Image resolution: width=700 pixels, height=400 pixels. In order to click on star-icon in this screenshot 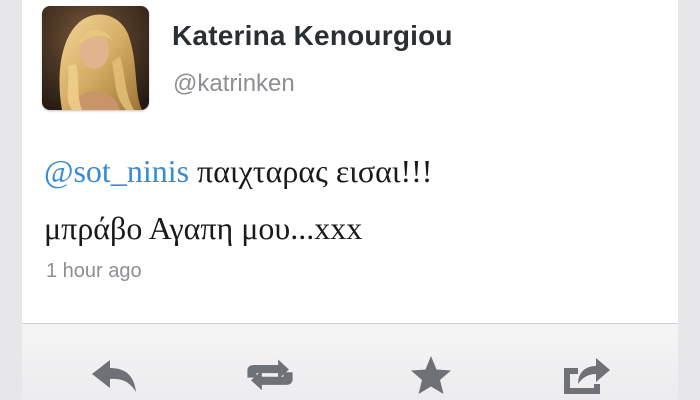, I will do `click(431, 375)`.